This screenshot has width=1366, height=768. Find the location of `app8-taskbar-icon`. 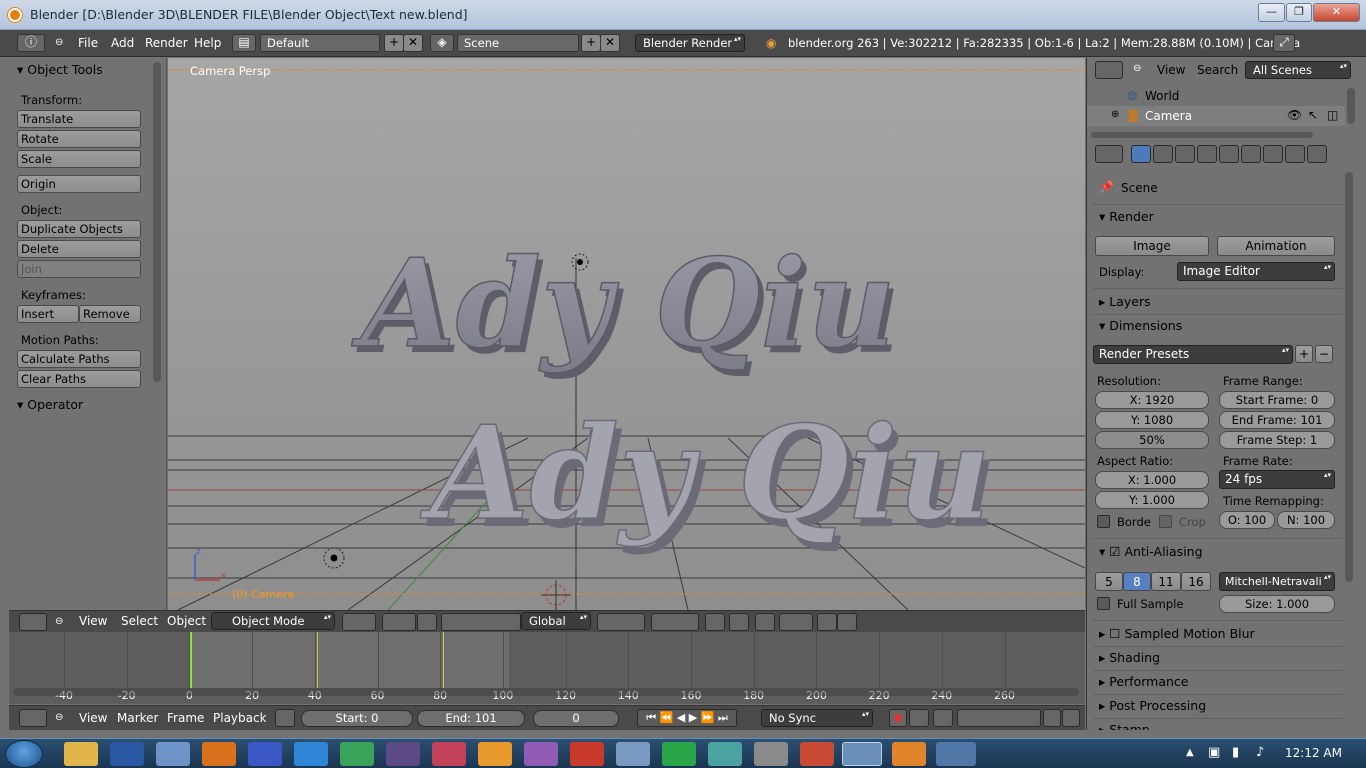

app8-taskbar-icon is located at coordinates (771, 754).